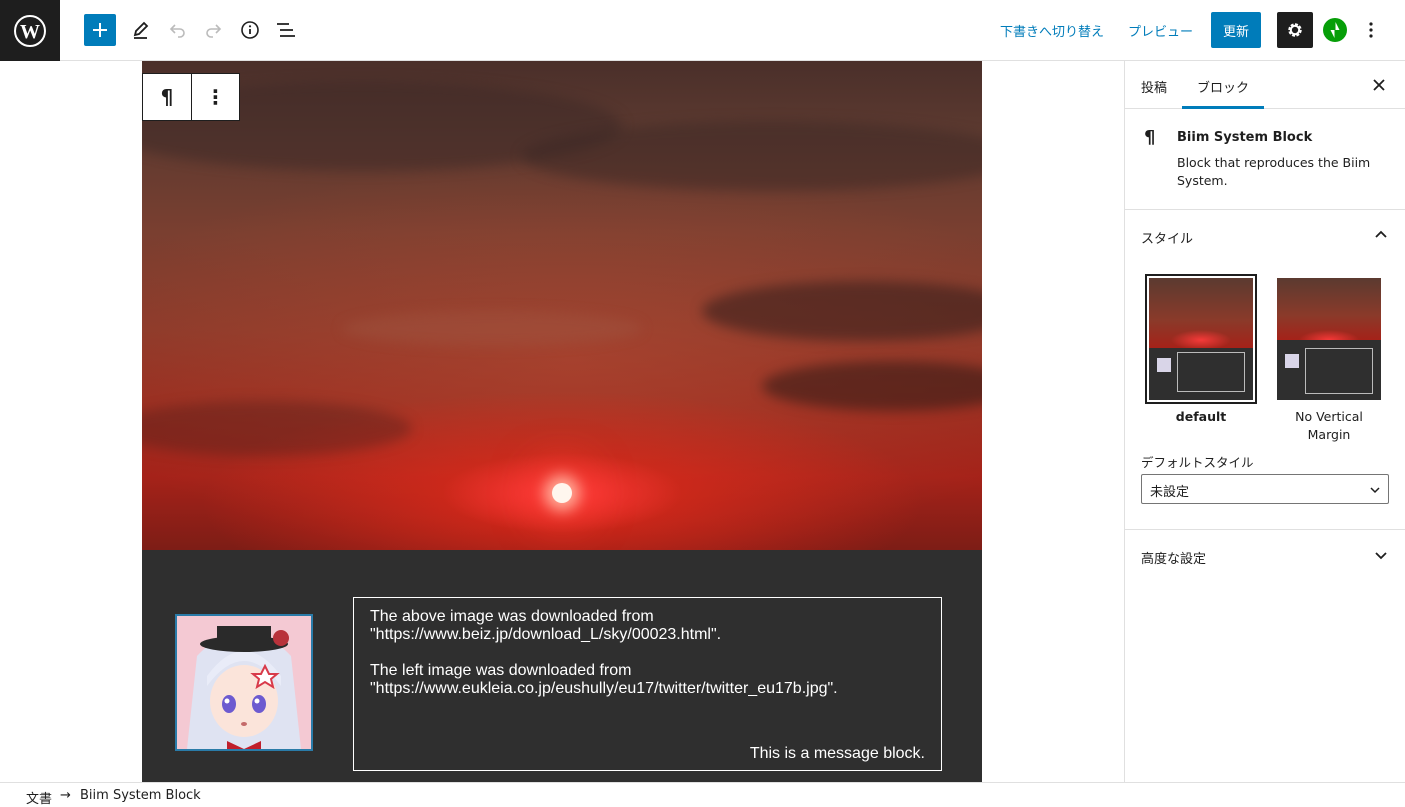 The image size is (1405, 807). I want to click on svg-text: W, so click(30, 32).